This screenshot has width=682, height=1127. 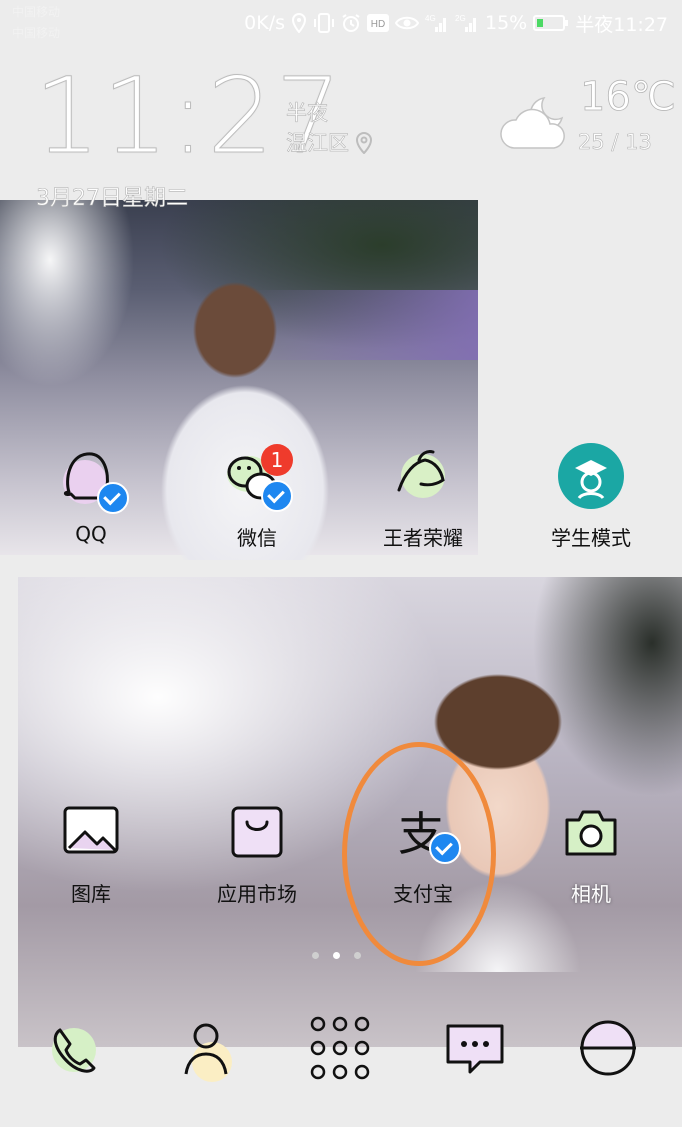 I want to click on signal-2g-icon: 2G, so click(x=465, y=23).